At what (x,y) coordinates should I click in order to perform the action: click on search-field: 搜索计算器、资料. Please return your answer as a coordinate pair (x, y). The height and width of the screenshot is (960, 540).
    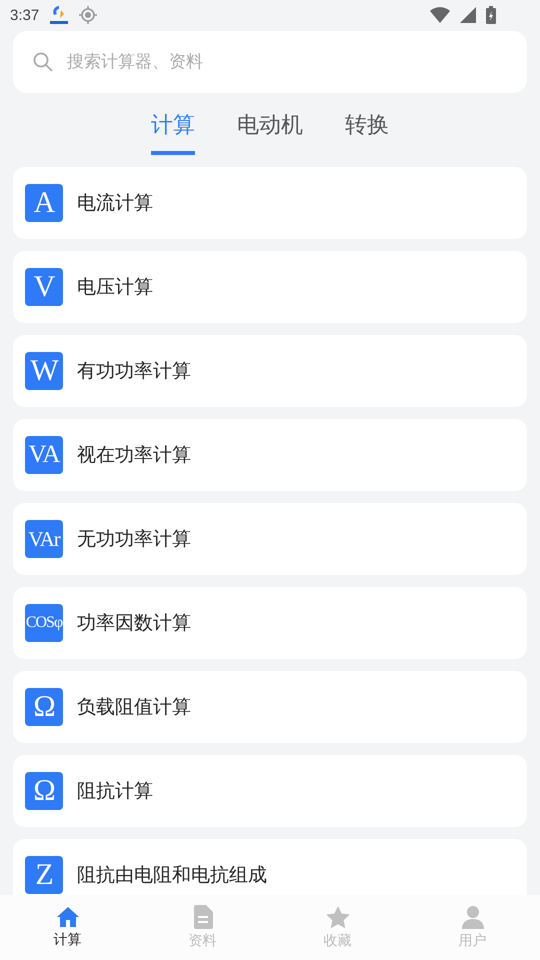
    Looking at the image, I should click on (270, 62).